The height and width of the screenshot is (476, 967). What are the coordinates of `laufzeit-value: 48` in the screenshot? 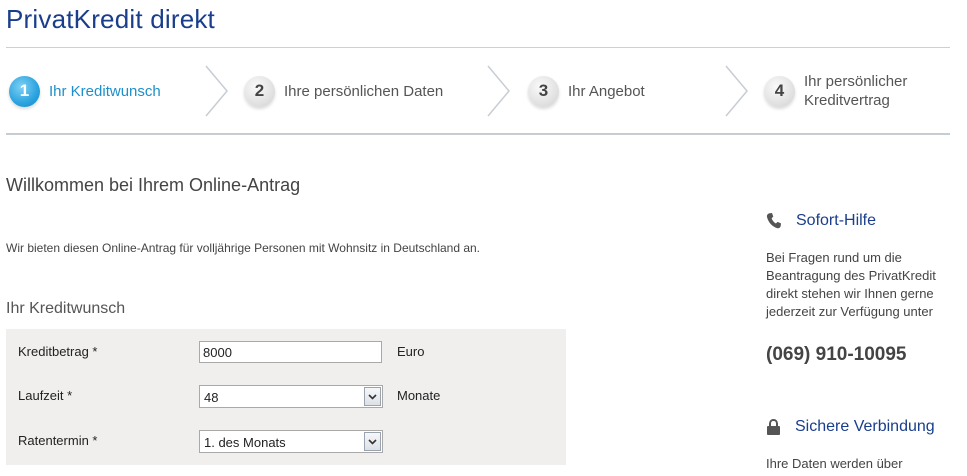 It's located at (211, 397).